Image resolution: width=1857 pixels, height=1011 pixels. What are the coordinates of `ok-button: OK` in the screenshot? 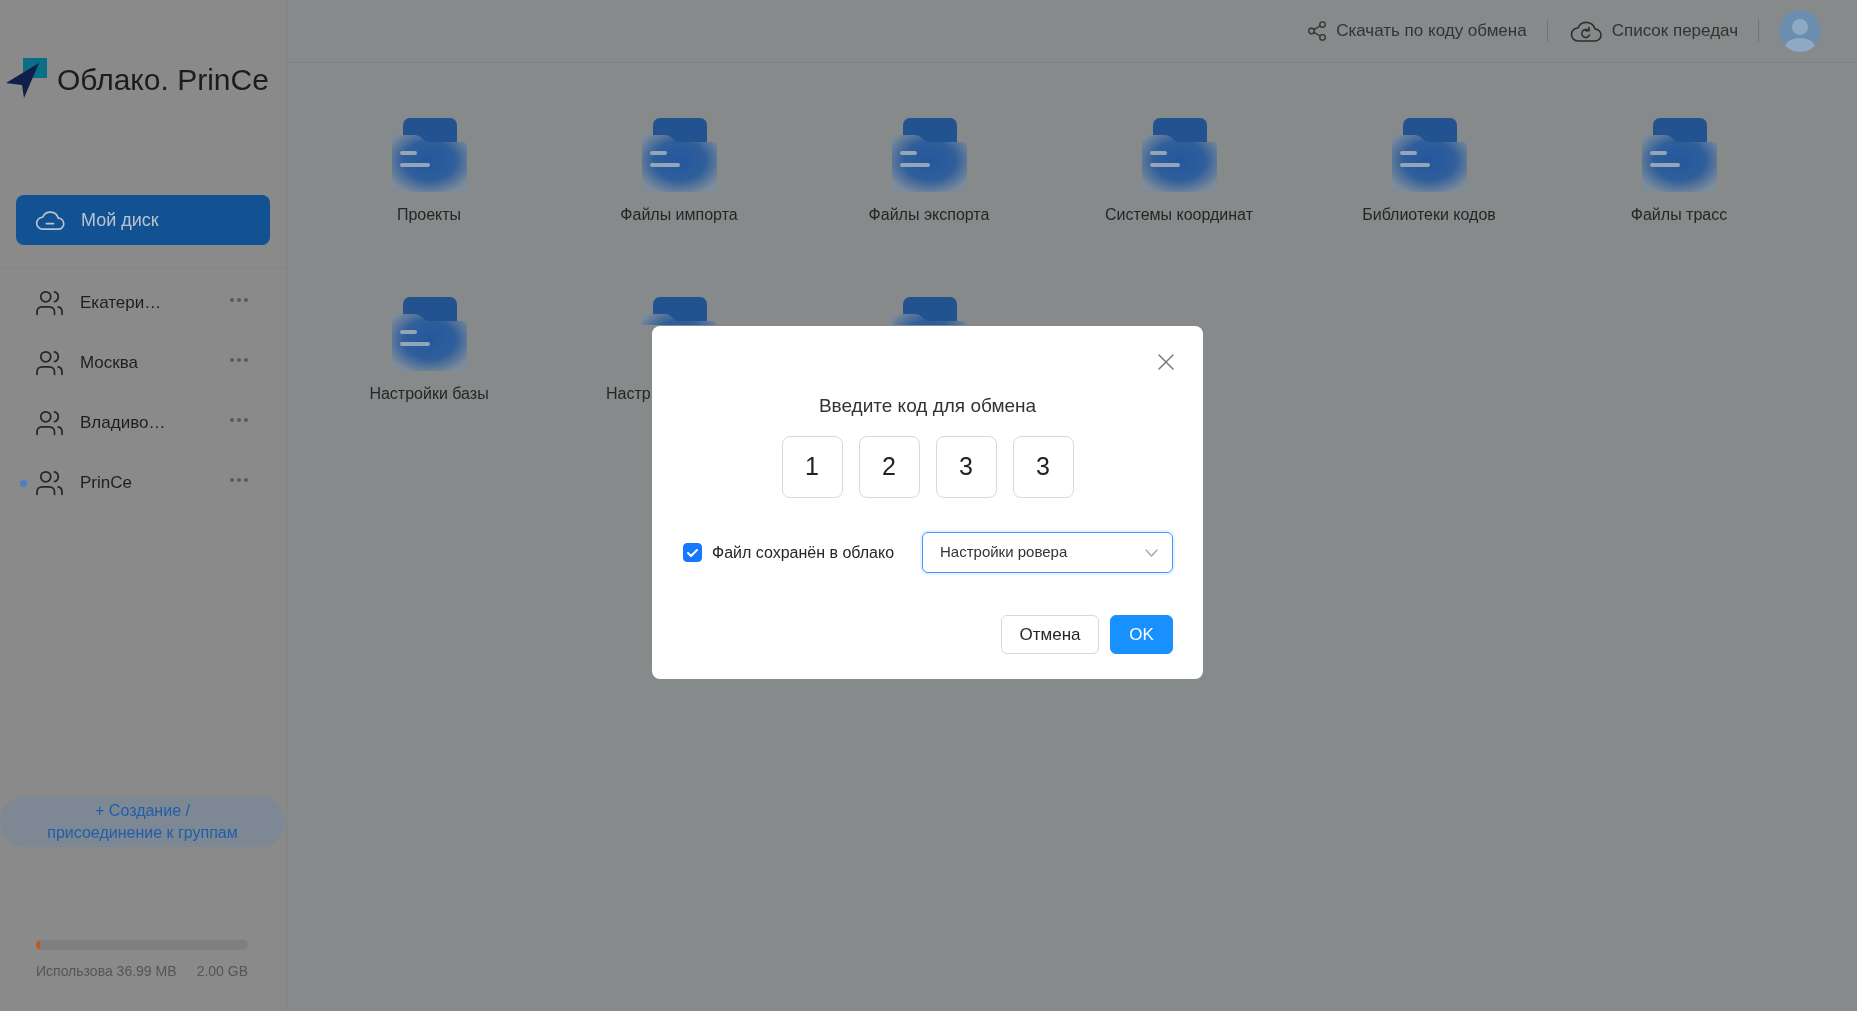 It's located at (1141, 634).